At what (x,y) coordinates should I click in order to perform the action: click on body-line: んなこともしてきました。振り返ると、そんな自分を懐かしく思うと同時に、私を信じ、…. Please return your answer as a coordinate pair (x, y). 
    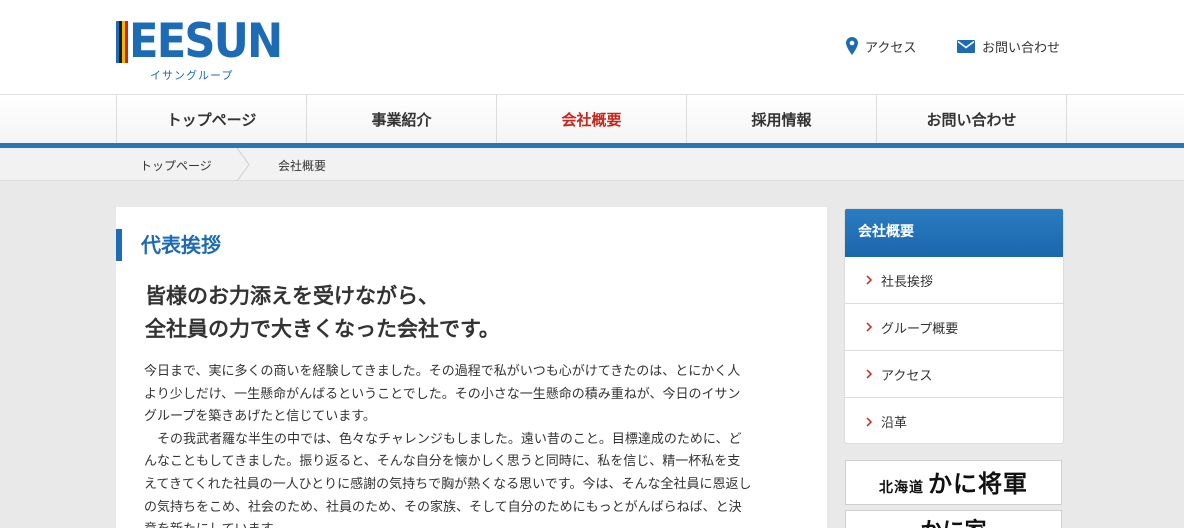
    Looking at the image, I should click on (442, 462).